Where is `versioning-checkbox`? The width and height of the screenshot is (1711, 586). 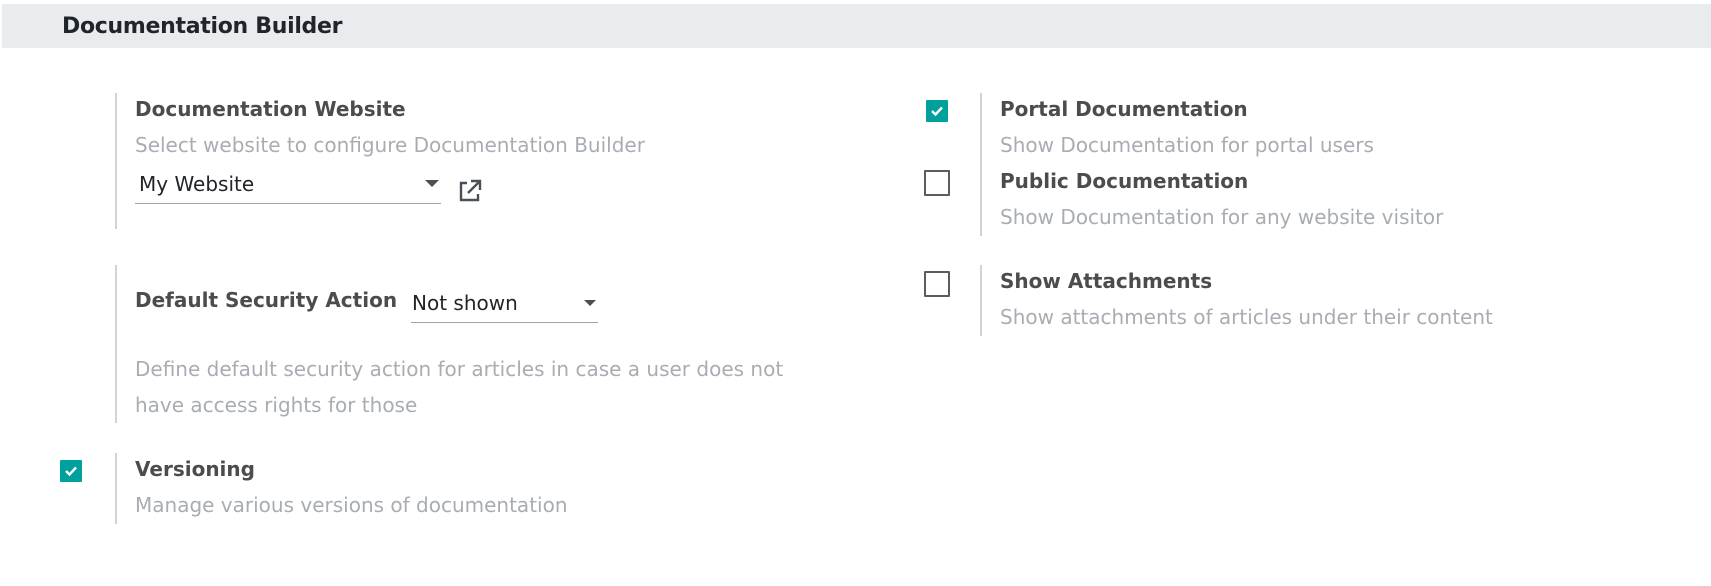
versioning-checkbox is located at coordinates (71, 471).